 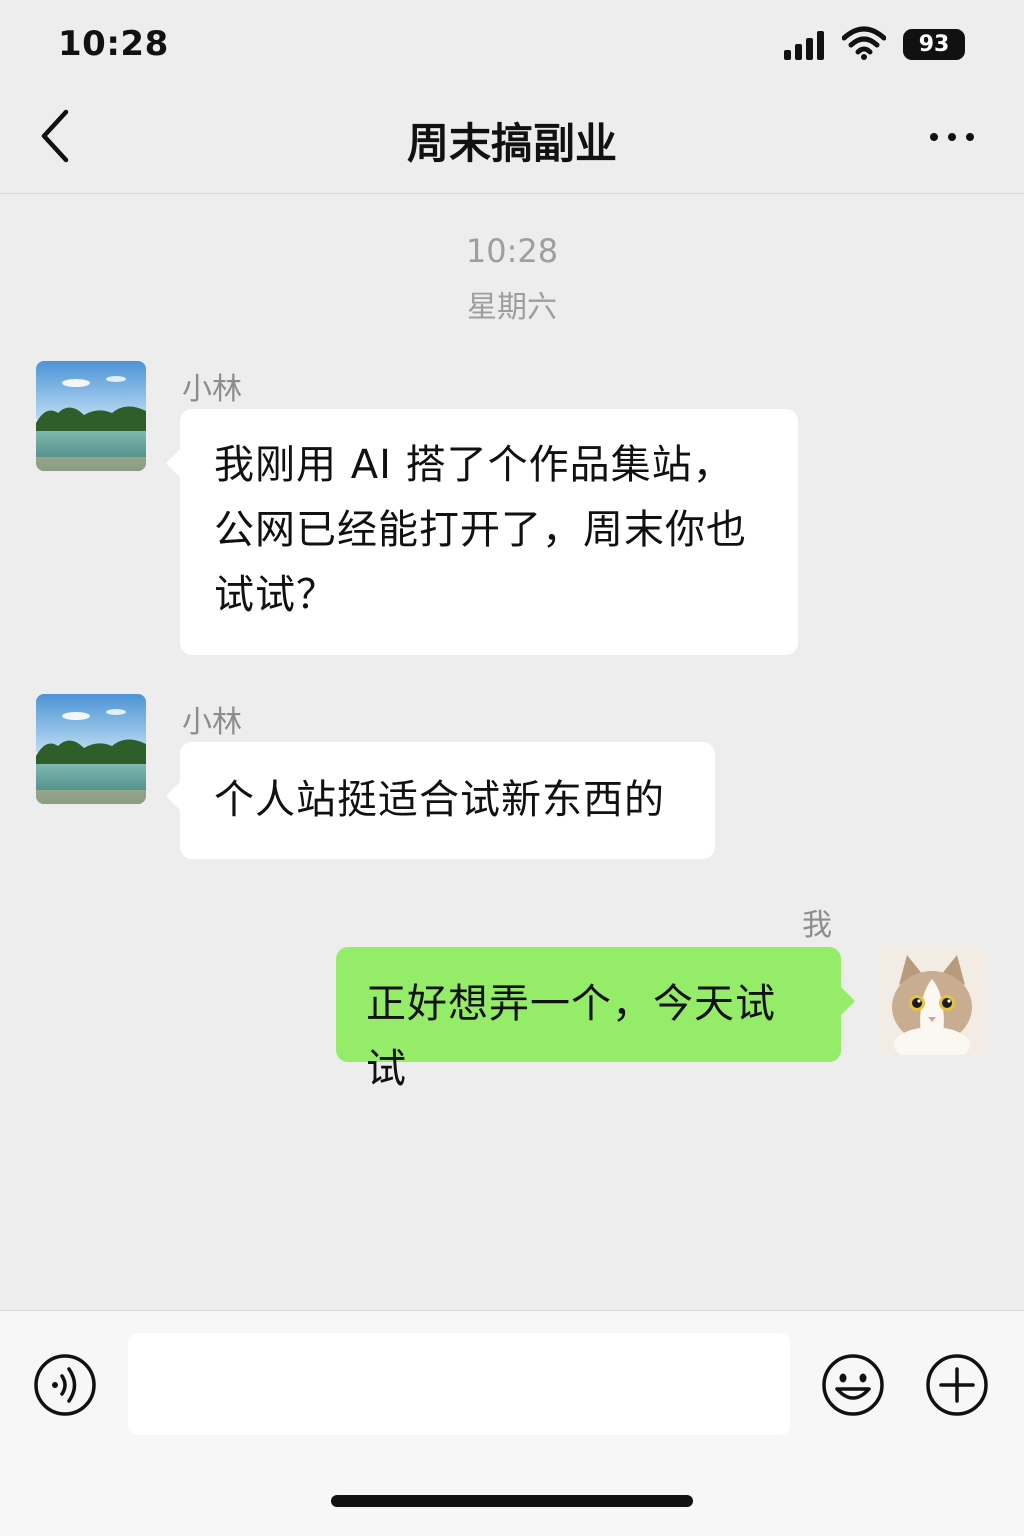 I want to click on battery-icon: 93, so click(x=934, y=44).